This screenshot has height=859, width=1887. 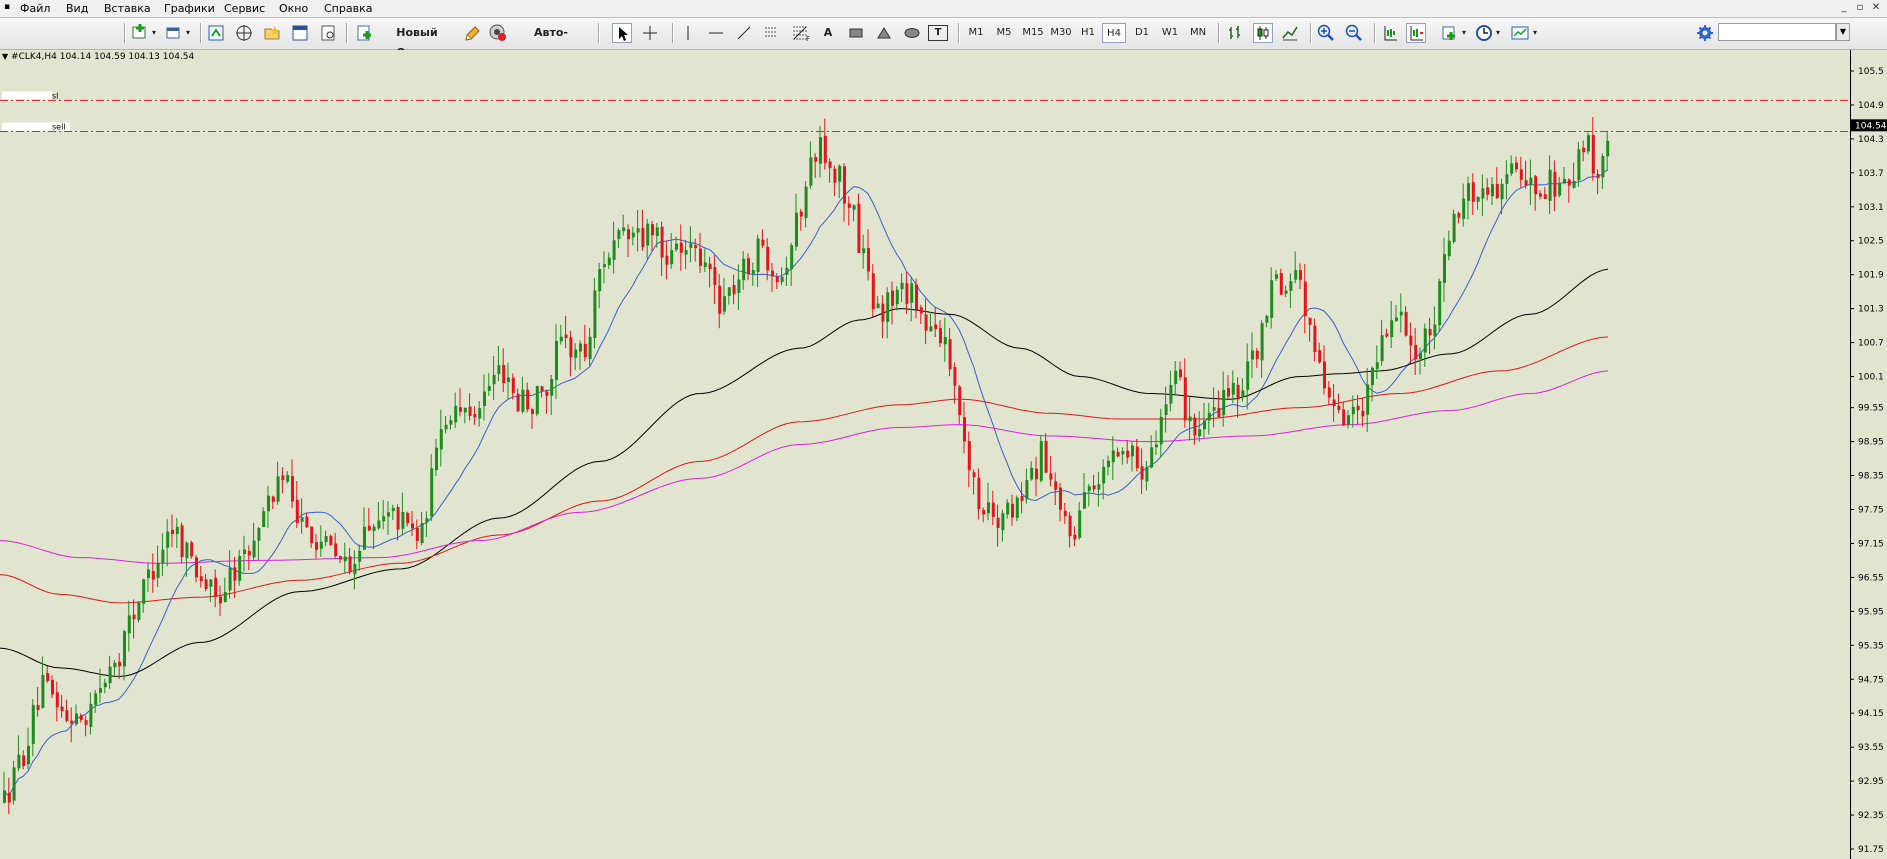 What do you see at coordinates (772, 33) in the screenshot?
I see `equidistant-channel-icon` at bounding box center [772, 33].